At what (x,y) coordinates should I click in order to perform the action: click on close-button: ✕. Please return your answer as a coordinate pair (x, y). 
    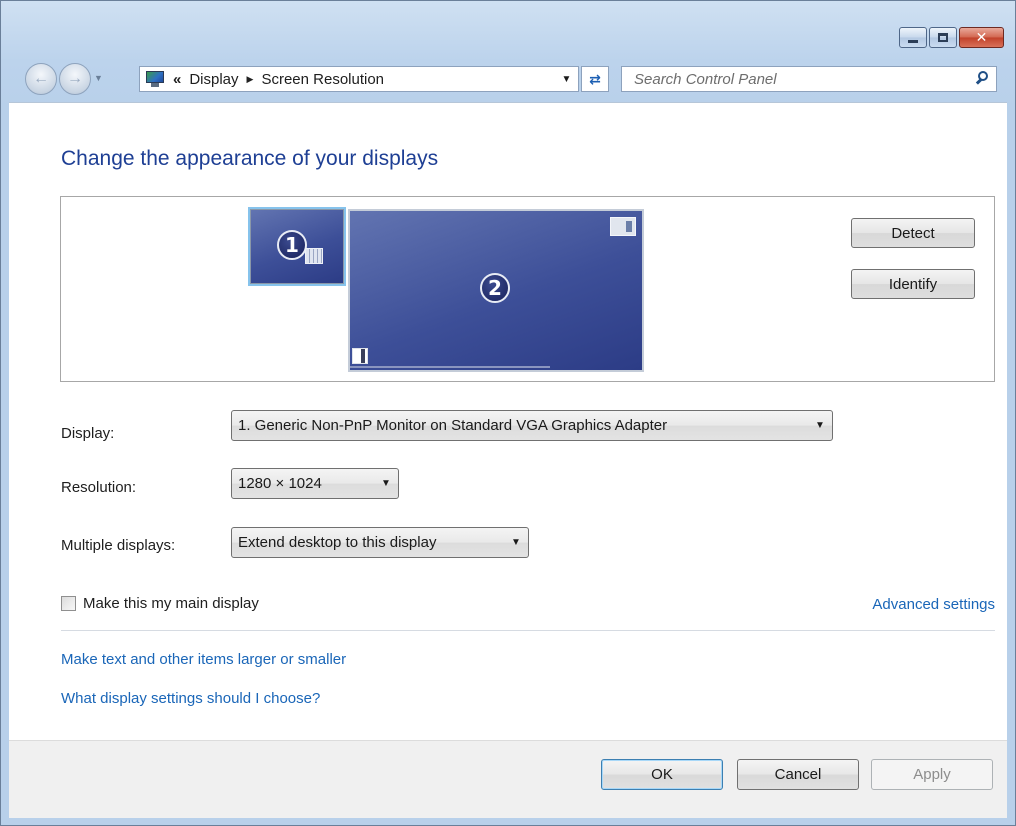
    Looking at the image, I should click on (981, 37).